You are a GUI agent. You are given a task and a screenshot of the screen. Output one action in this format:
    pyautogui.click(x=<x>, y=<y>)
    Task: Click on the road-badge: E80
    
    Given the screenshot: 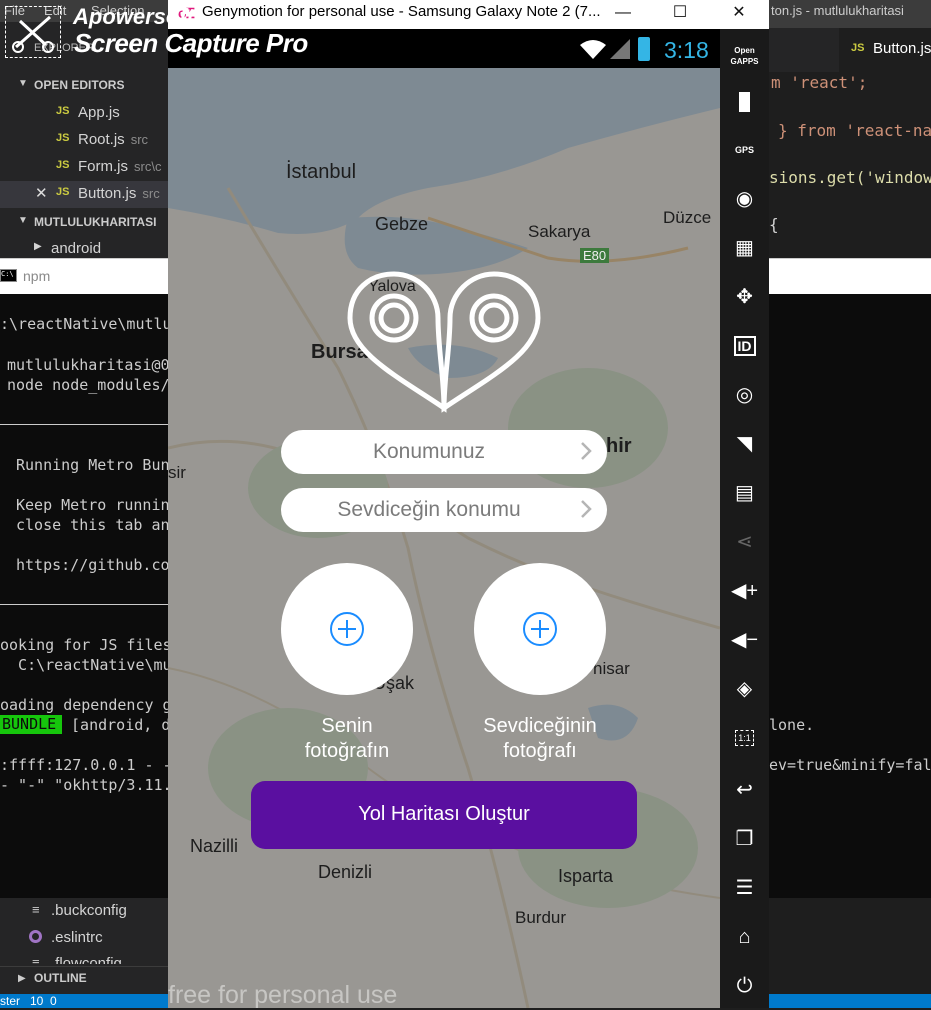 What is the action you would take?
    pyautogui.click(x=595, y=255)
    